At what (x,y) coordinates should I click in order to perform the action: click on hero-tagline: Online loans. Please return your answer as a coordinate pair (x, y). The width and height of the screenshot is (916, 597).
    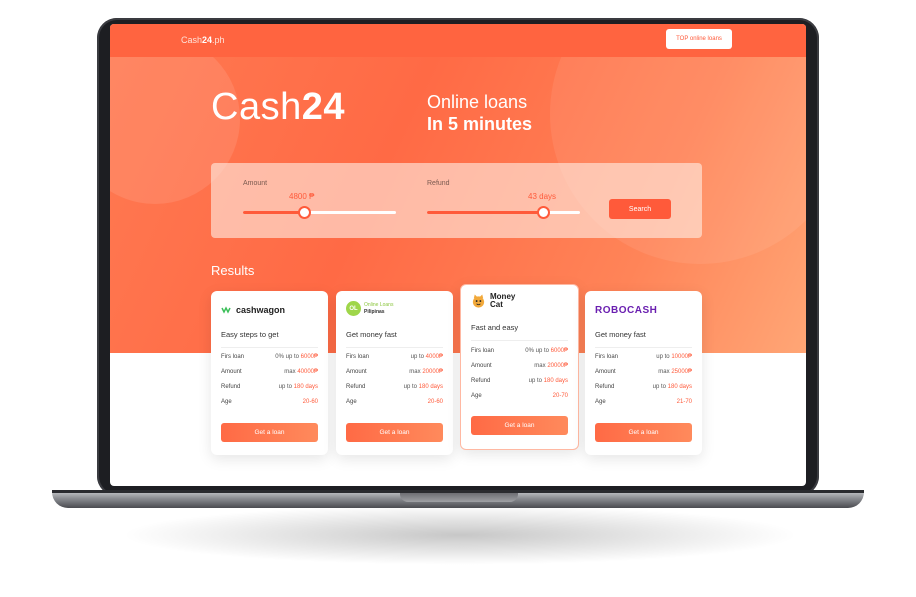
    Looking at the image, I should click on (477, 102).